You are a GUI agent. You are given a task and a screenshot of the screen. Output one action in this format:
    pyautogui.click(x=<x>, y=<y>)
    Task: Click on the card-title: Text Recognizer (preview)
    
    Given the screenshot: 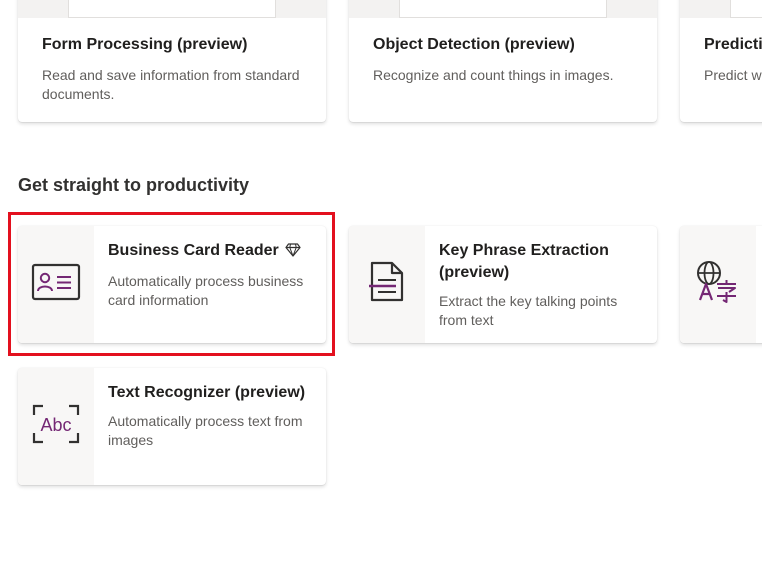 What is the action you would take?
    pyautogui.click(x=207, y=392)
    